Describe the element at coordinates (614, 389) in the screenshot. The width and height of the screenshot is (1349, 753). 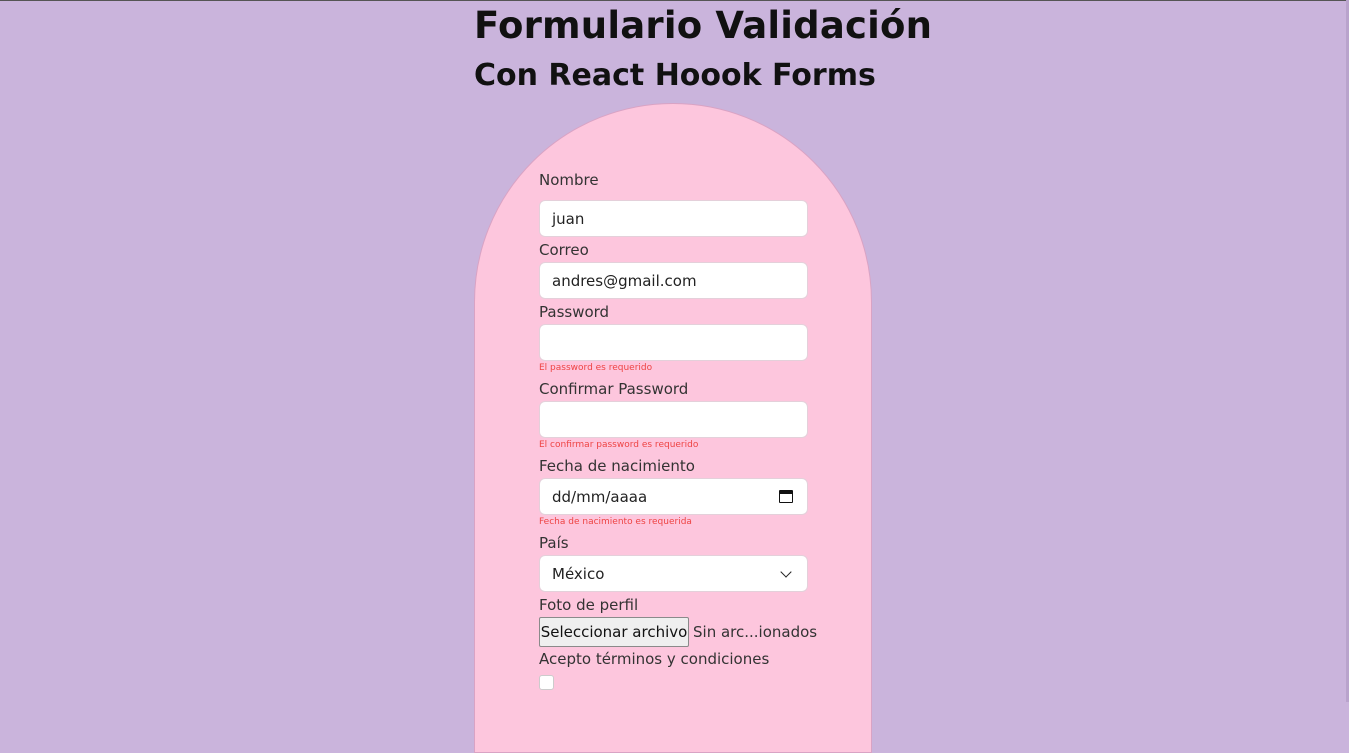
I see `confirm-password-label: Confirmar Password` at that location.